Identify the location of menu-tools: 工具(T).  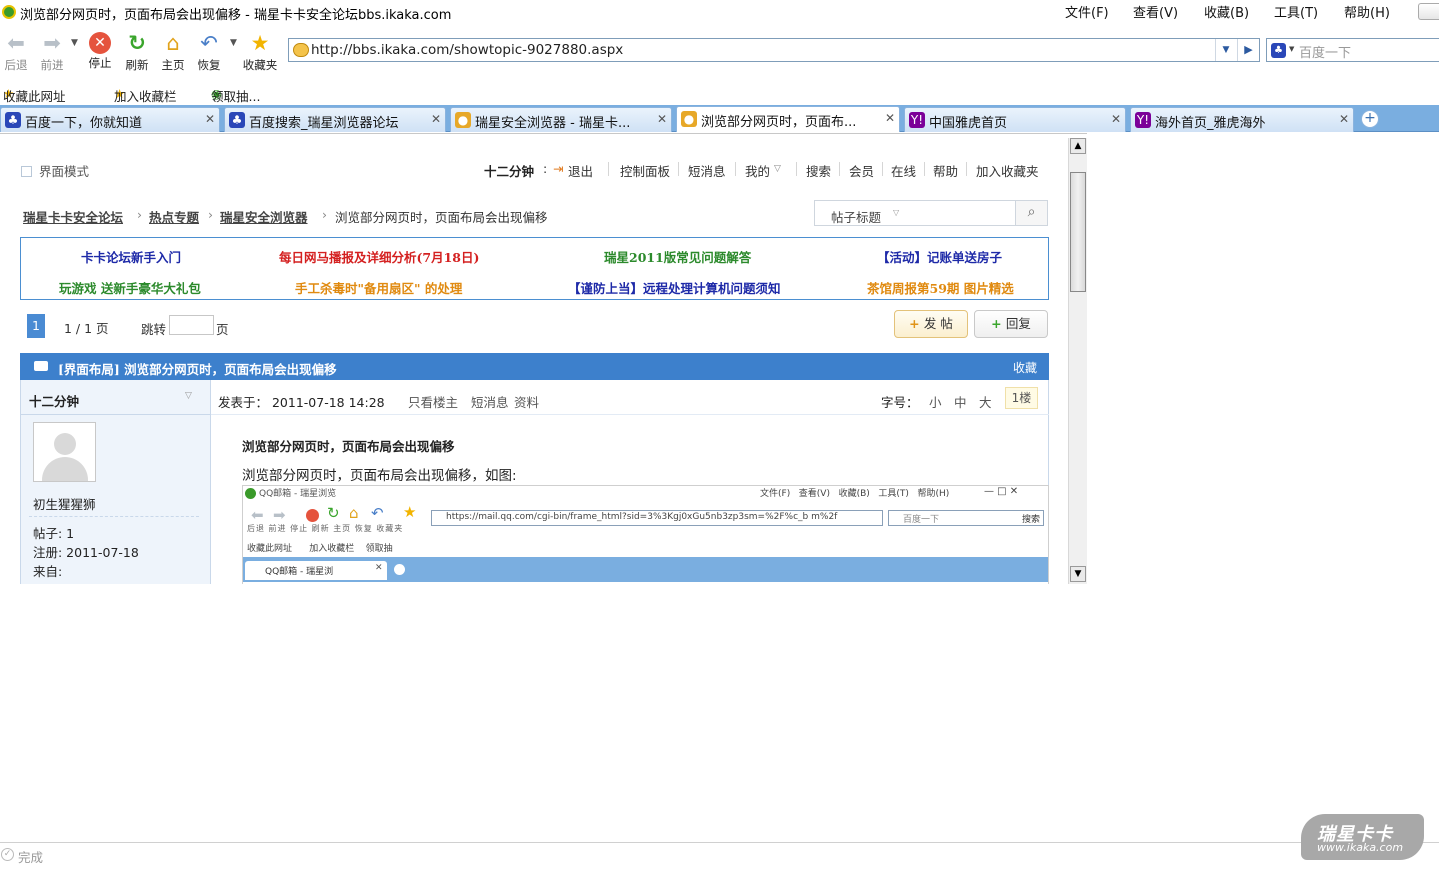
(1296, 11).